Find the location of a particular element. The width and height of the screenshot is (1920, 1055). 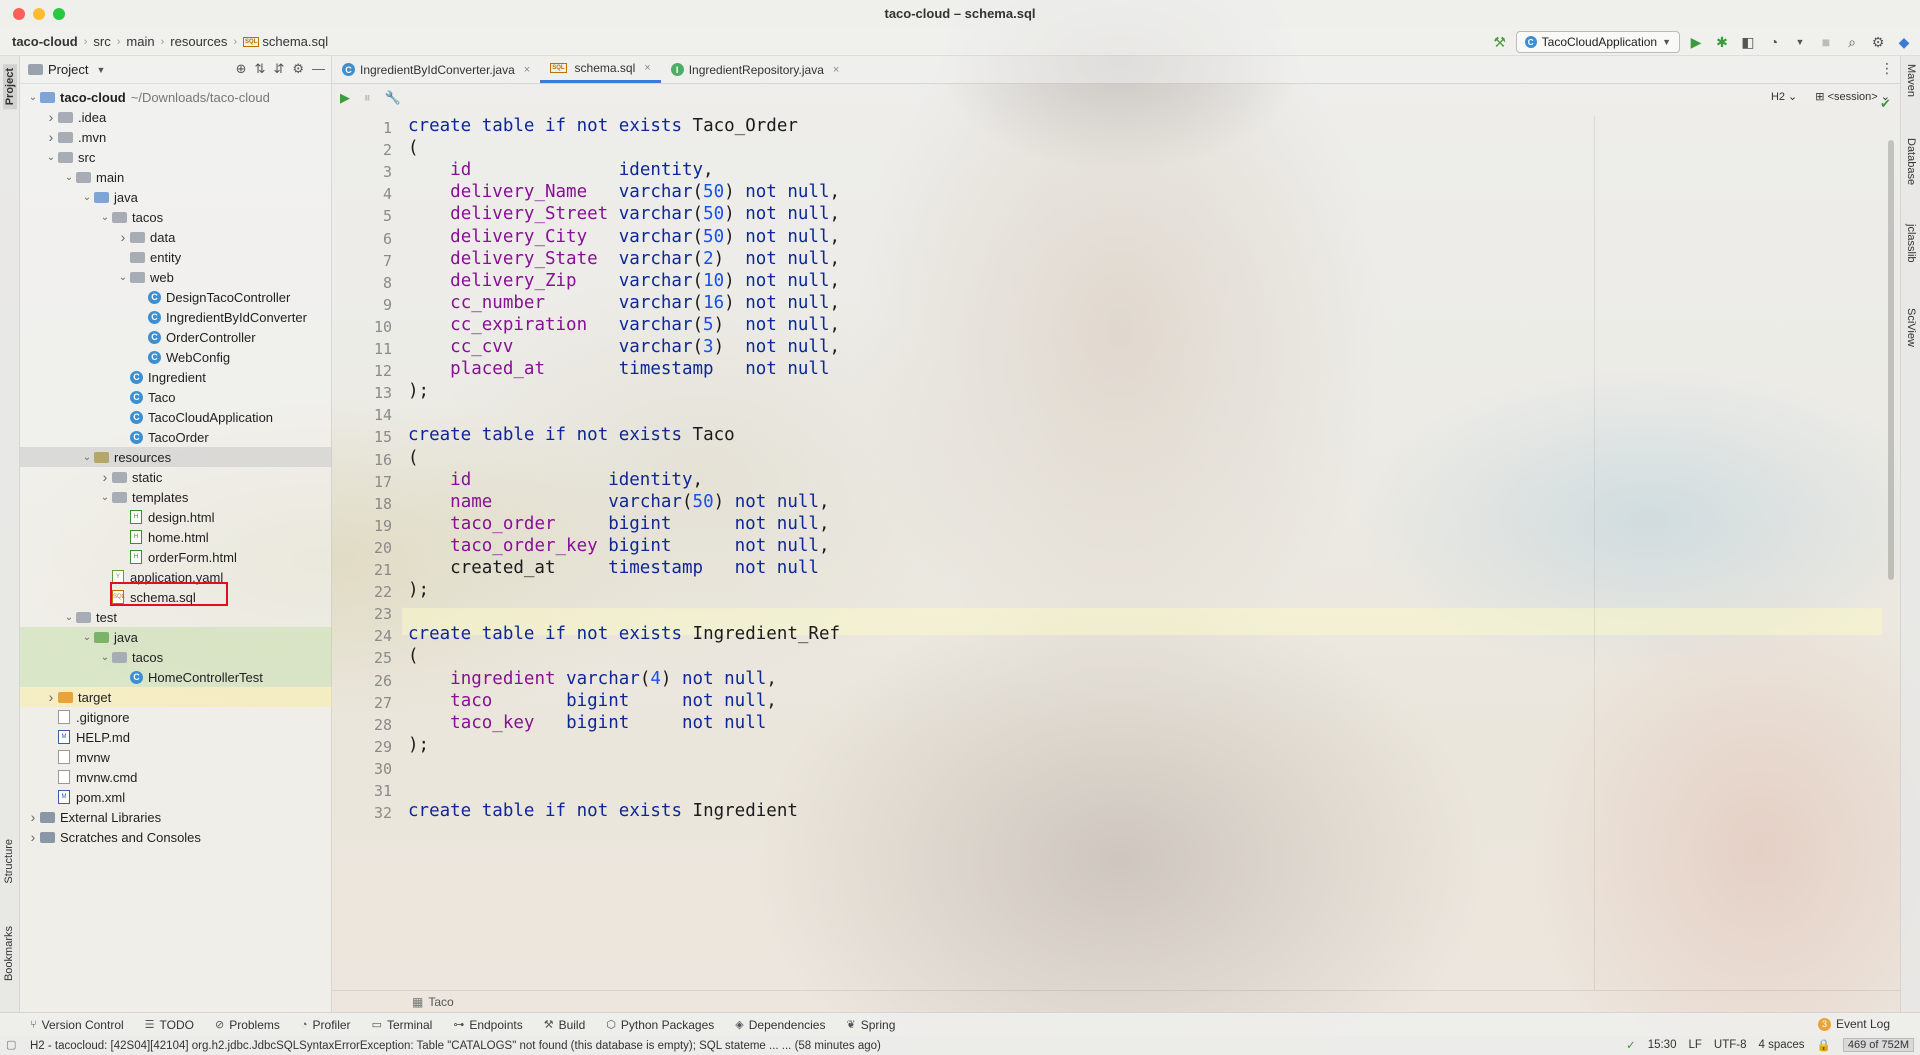

coverage-icon: ◧ is located at coordinates (1748, 42).